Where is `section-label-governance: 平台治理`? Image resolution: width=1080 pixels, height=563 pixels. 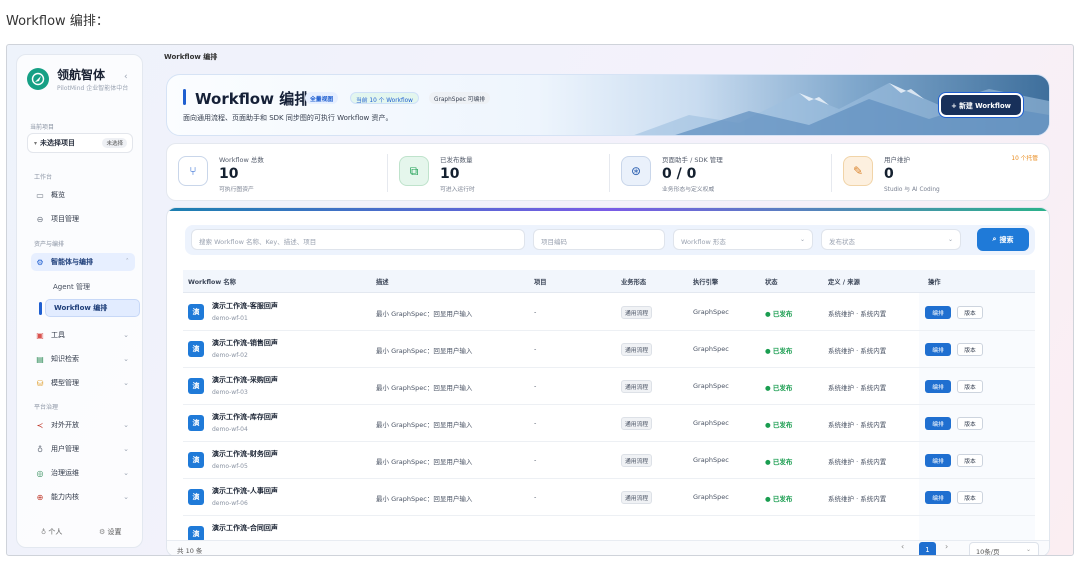 section-label-governance: 平台治理 is located at coordinates (46, 407).